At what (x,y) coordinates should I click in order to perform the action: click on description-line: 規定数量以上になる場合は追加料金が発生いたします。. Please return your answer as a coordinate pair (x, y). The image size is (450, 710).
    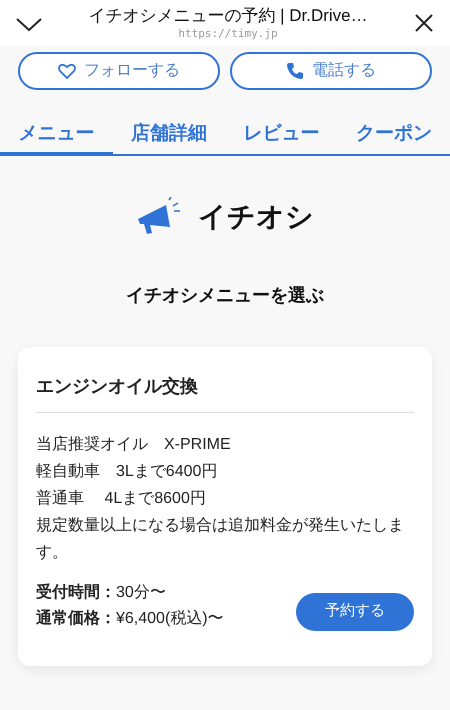
    Looking at the image, I should click on (220, 539).